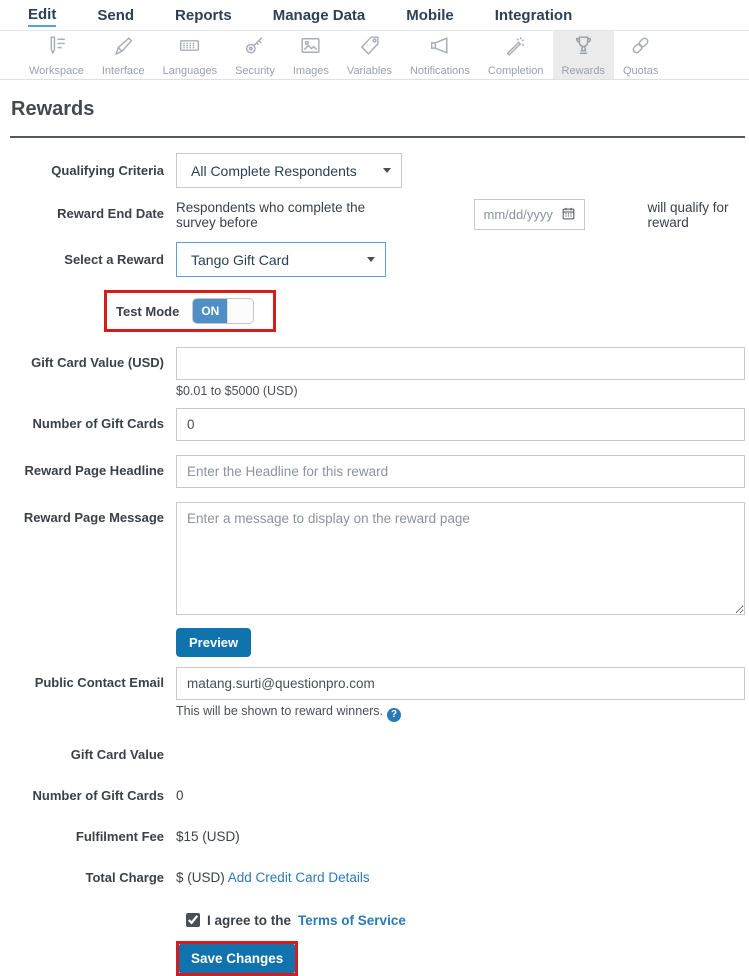  Describe the element at coordinates (460, 363) in the screenshot. I see `gift-card-value-input` at that location.